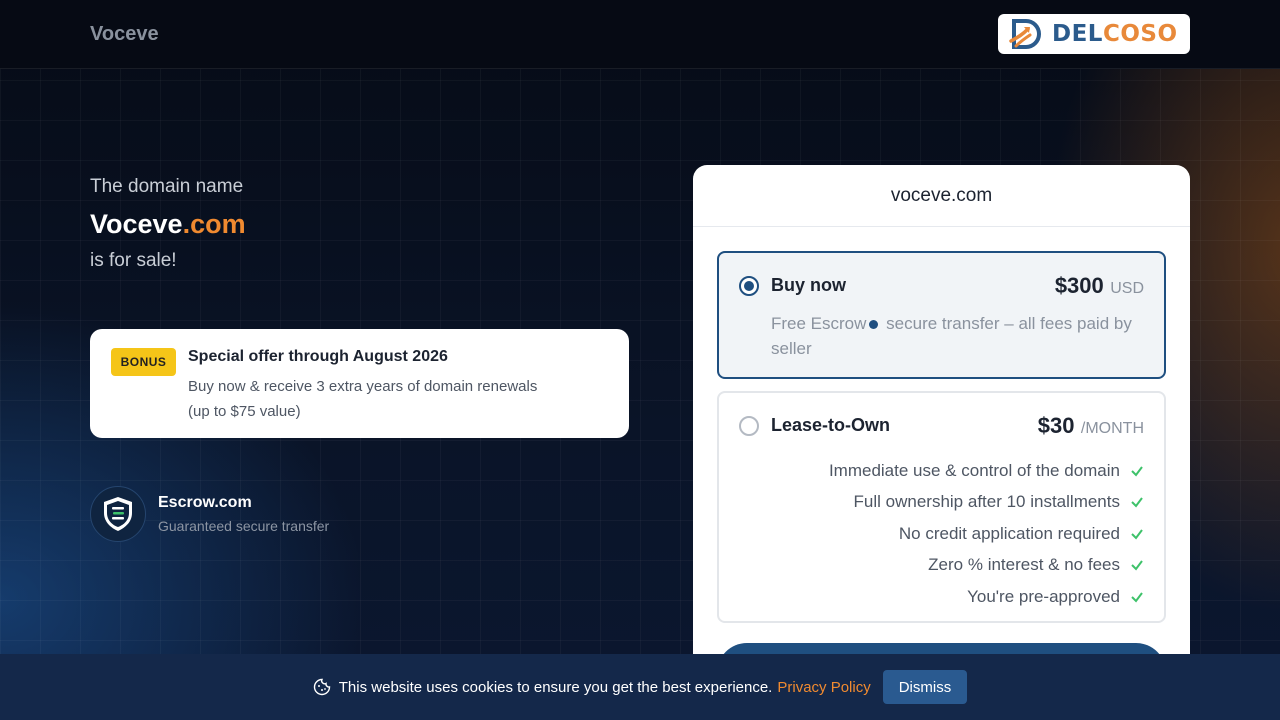 This screenshot has width=1280, height=720. What do you see at coordinates (1115, 34) in the screenshot?
I see `delcoso-logo-text: DELCOSO` at bounding box center [1115, 34].